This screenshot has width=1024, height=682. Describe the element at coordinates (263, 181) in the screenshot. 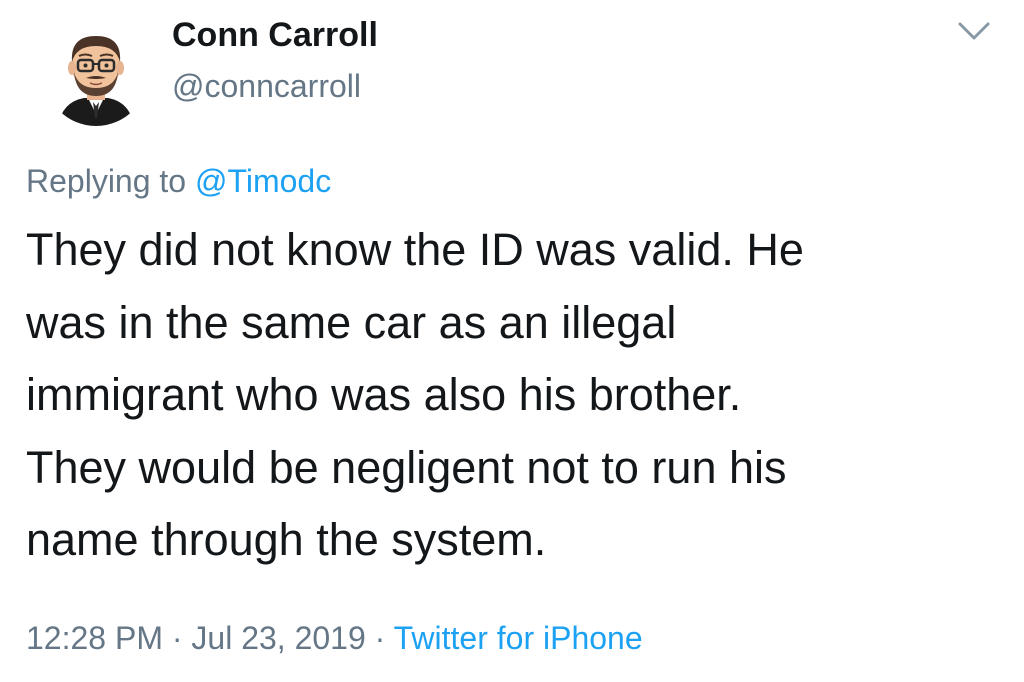

I see `reply-mention-link: @Timodc` at that location.